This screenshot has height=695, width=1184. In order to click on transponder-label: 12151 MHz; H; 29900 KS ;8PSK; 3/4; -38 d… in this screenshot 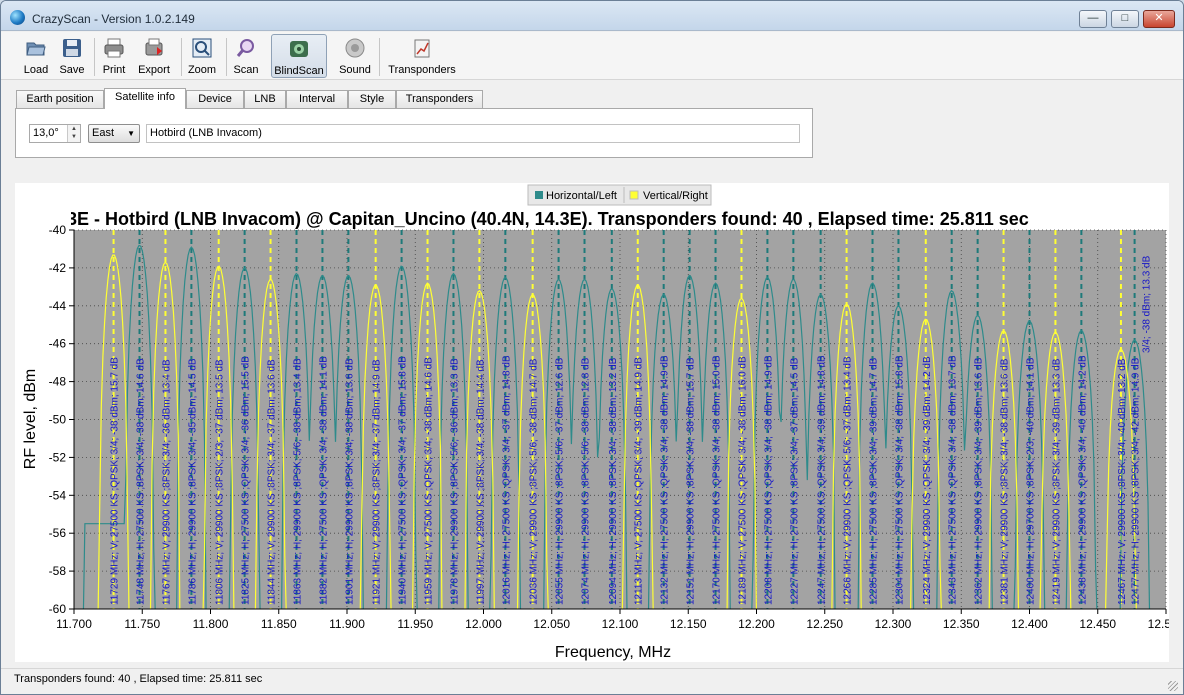, I will do `click(691, 481)`.